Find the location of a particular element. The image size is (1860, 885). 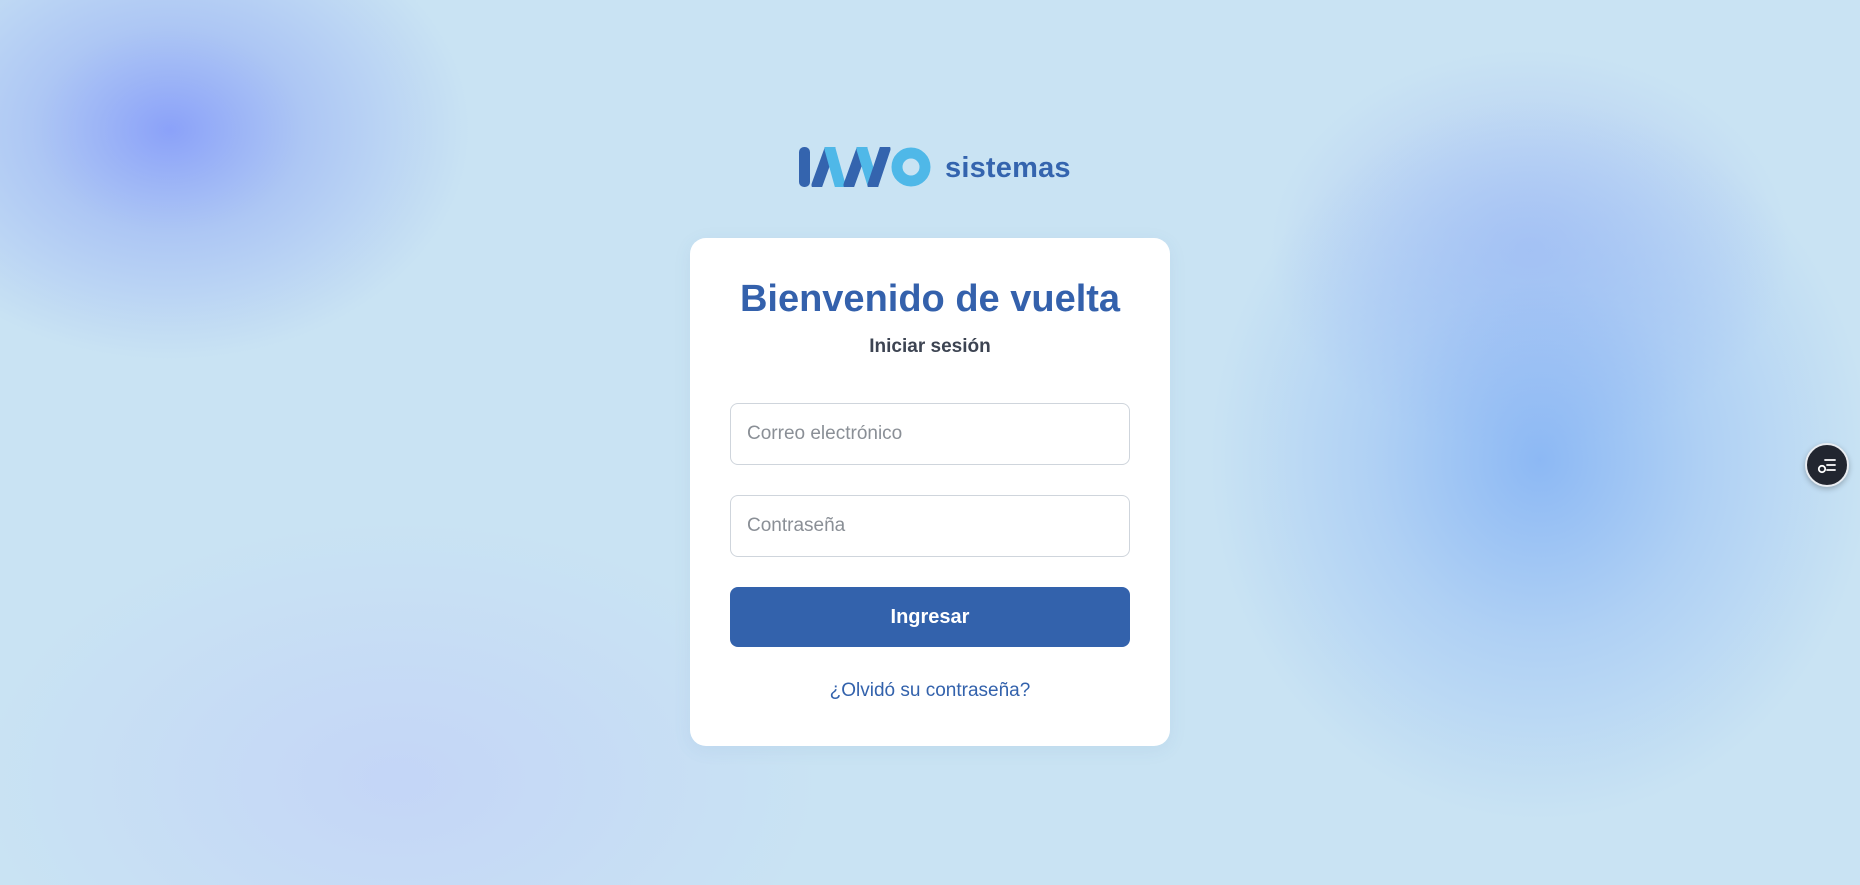

password-input is located at coordinates (930, 526).